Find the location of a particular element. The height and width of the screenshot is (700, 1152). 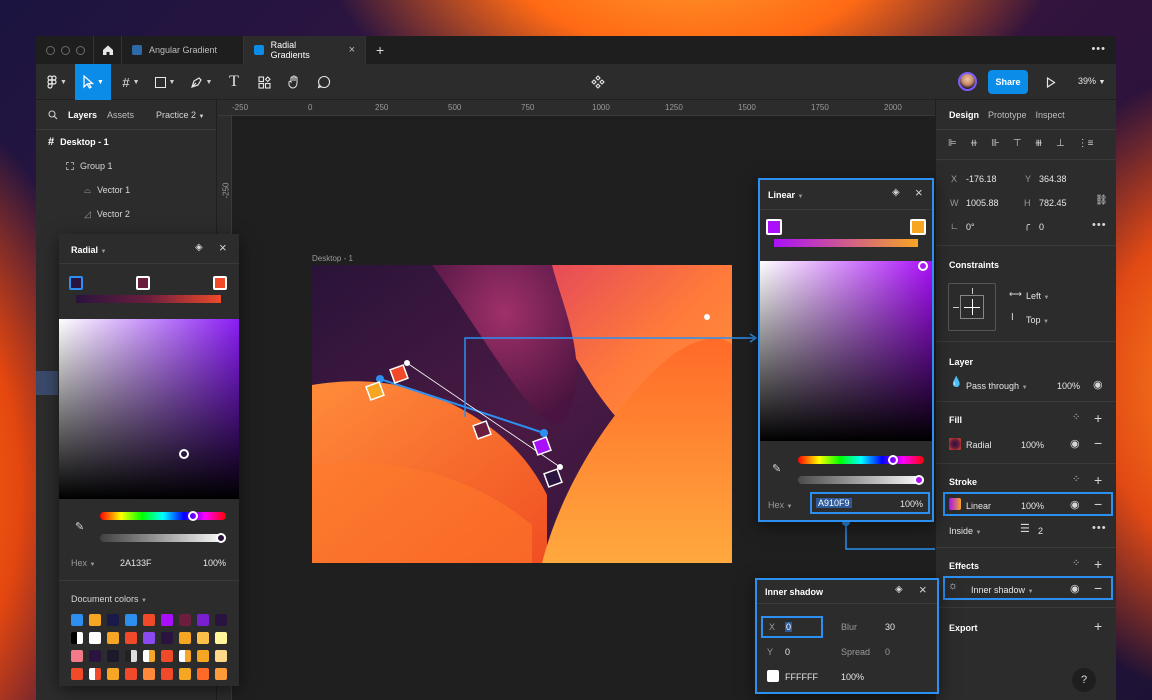

layer-opacity-field: 100% is located at coordinates (1068, 386).